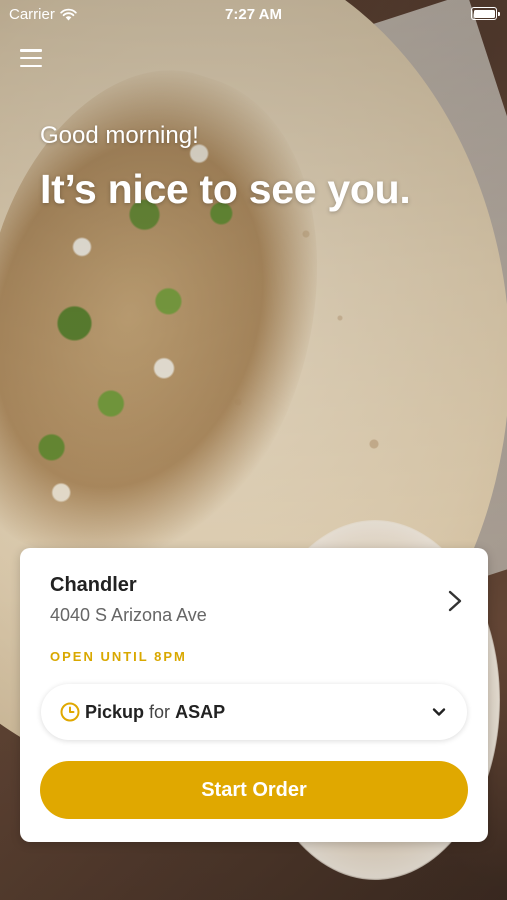 This screenshot has height=900, width=507. What do you see at coordinates (160, 711) in the screenshot?
I see `order-connector: for` at bounding box center [160, 711].